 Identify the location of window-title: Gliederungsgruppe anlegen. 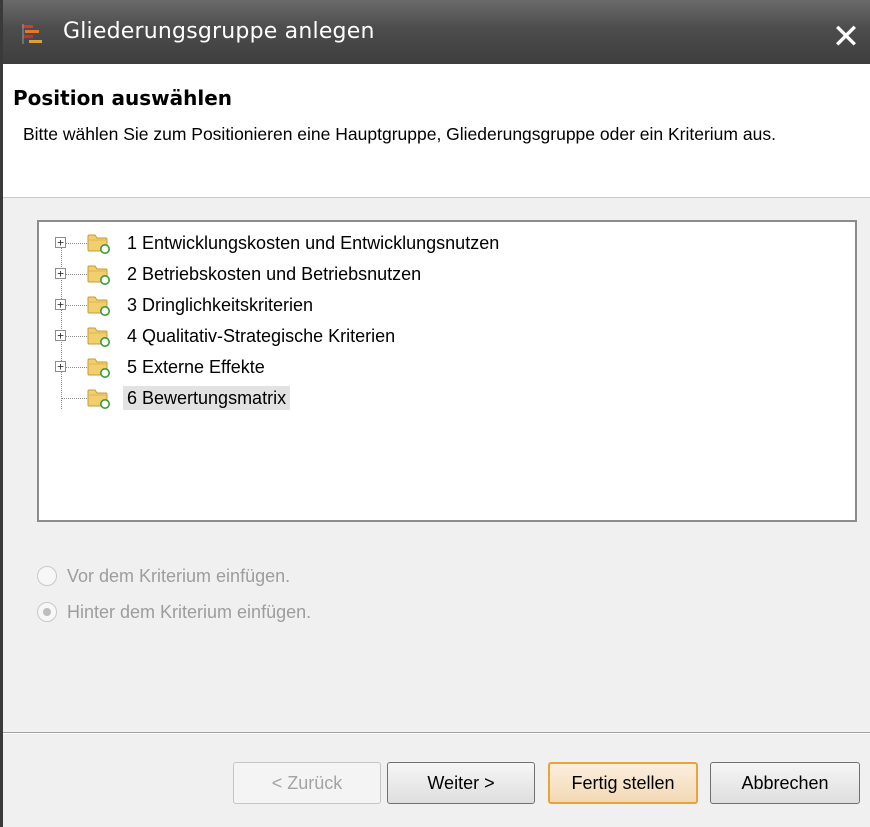
(219, 31).